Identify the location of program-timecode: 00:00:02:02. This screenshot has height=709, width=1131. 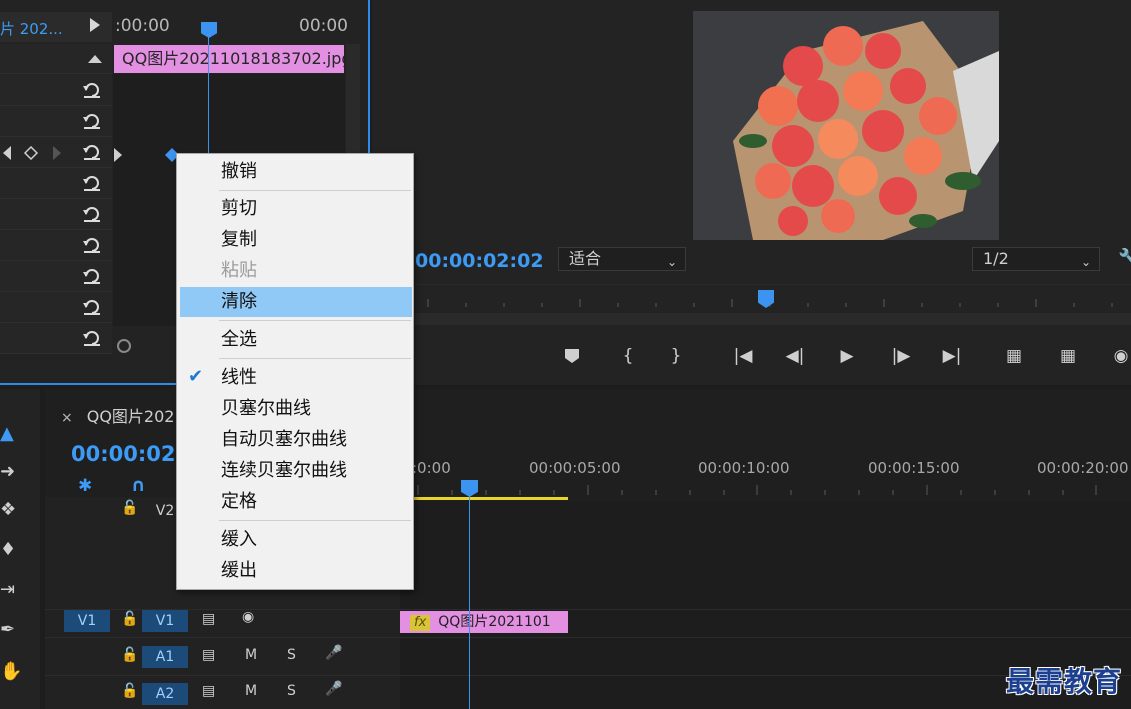
(479, 261).